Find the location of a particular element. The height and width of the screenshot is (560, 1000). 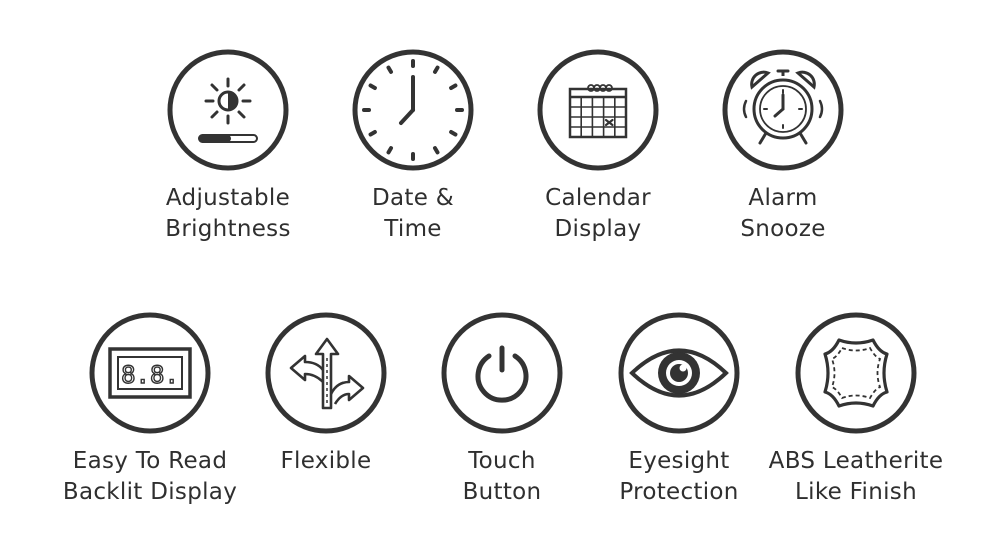

feature-eyesight-protection: Eyesight Protection is located at coordinates (679, 410).